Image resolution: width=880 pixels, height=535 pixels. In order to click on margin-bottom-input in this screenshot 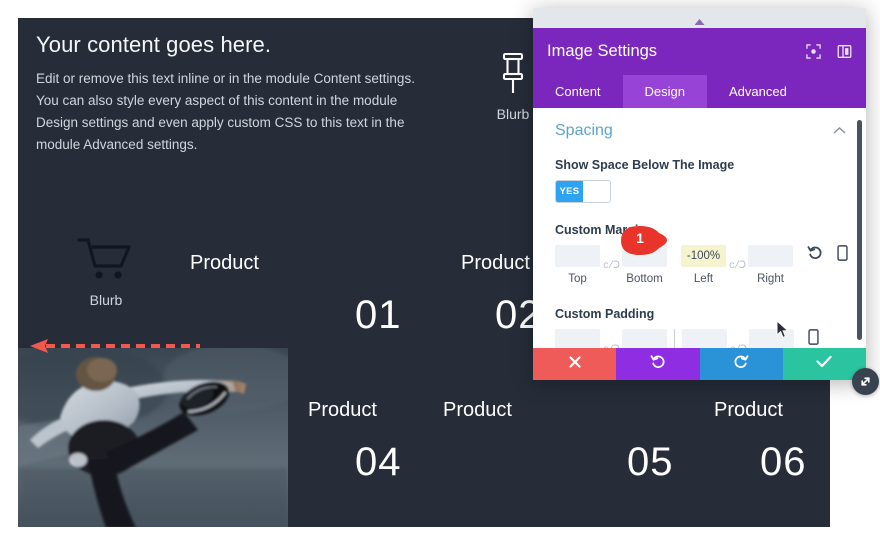, I will do `click(644, 256)`.